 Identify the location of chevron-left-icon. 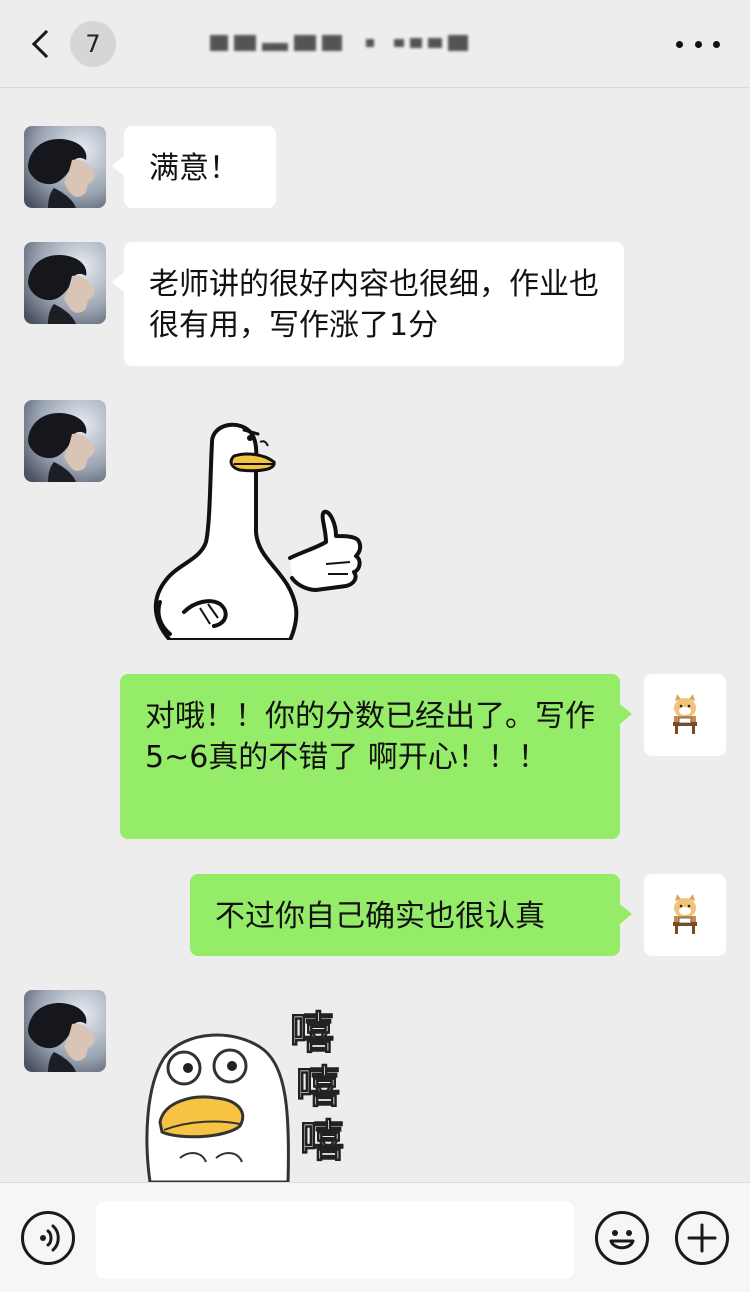
(46, 44).